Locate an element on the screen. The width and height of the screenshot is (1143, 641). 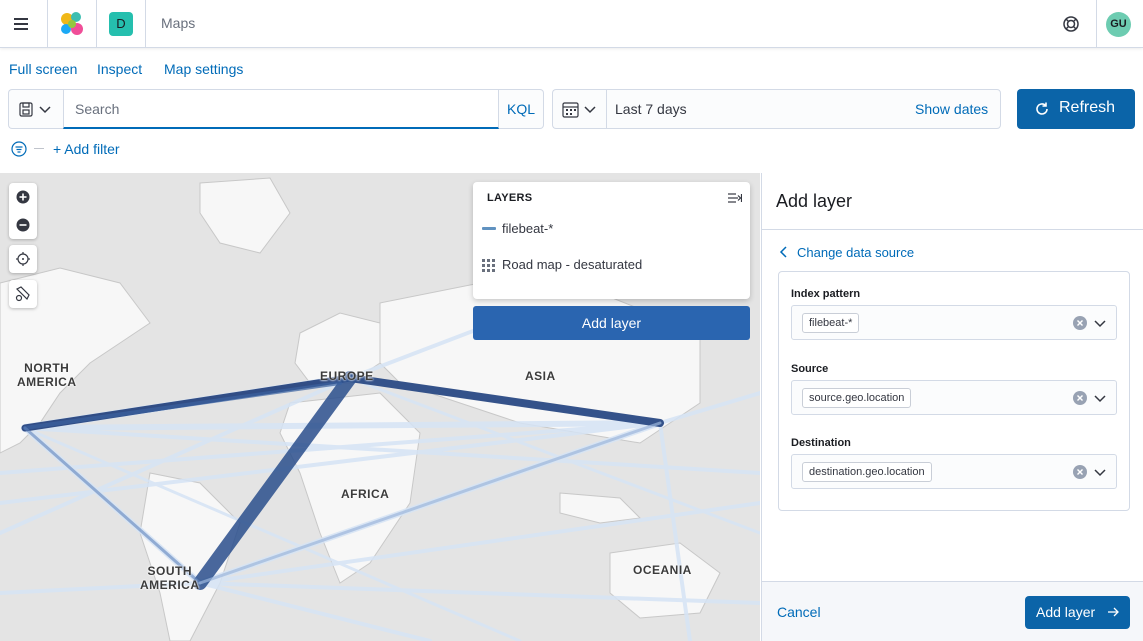
continent-label-europe: EUROPE is located at coordinates (347, 376).